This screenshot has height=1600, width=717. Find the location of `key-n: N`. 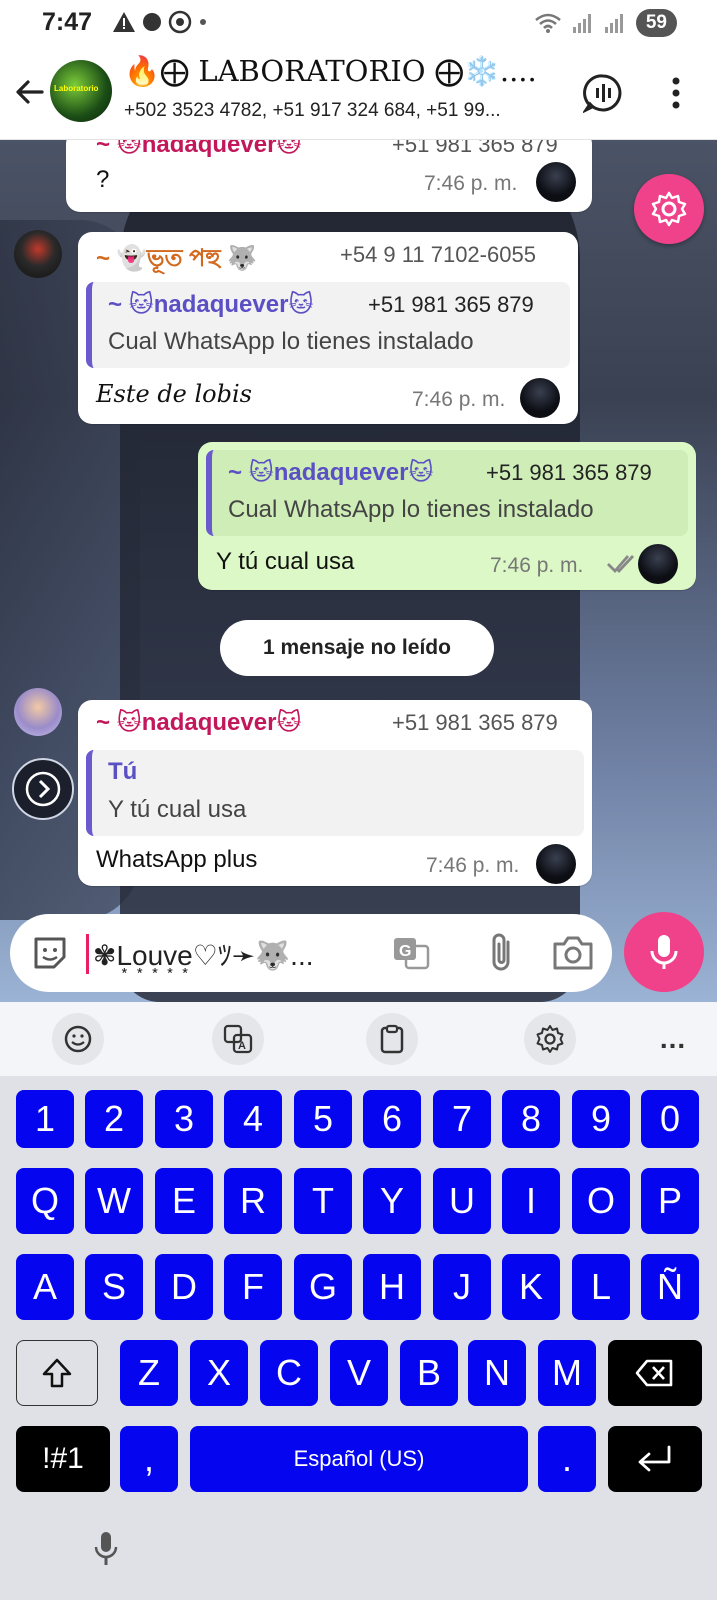

key-n: N is located at coordinates (497, 1373).